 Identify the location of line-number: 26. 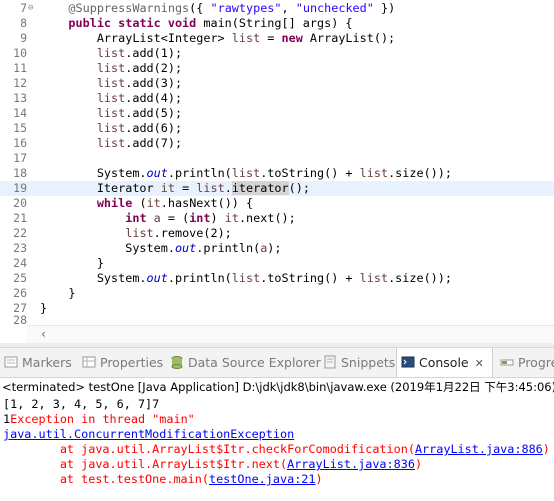
(20, 293).